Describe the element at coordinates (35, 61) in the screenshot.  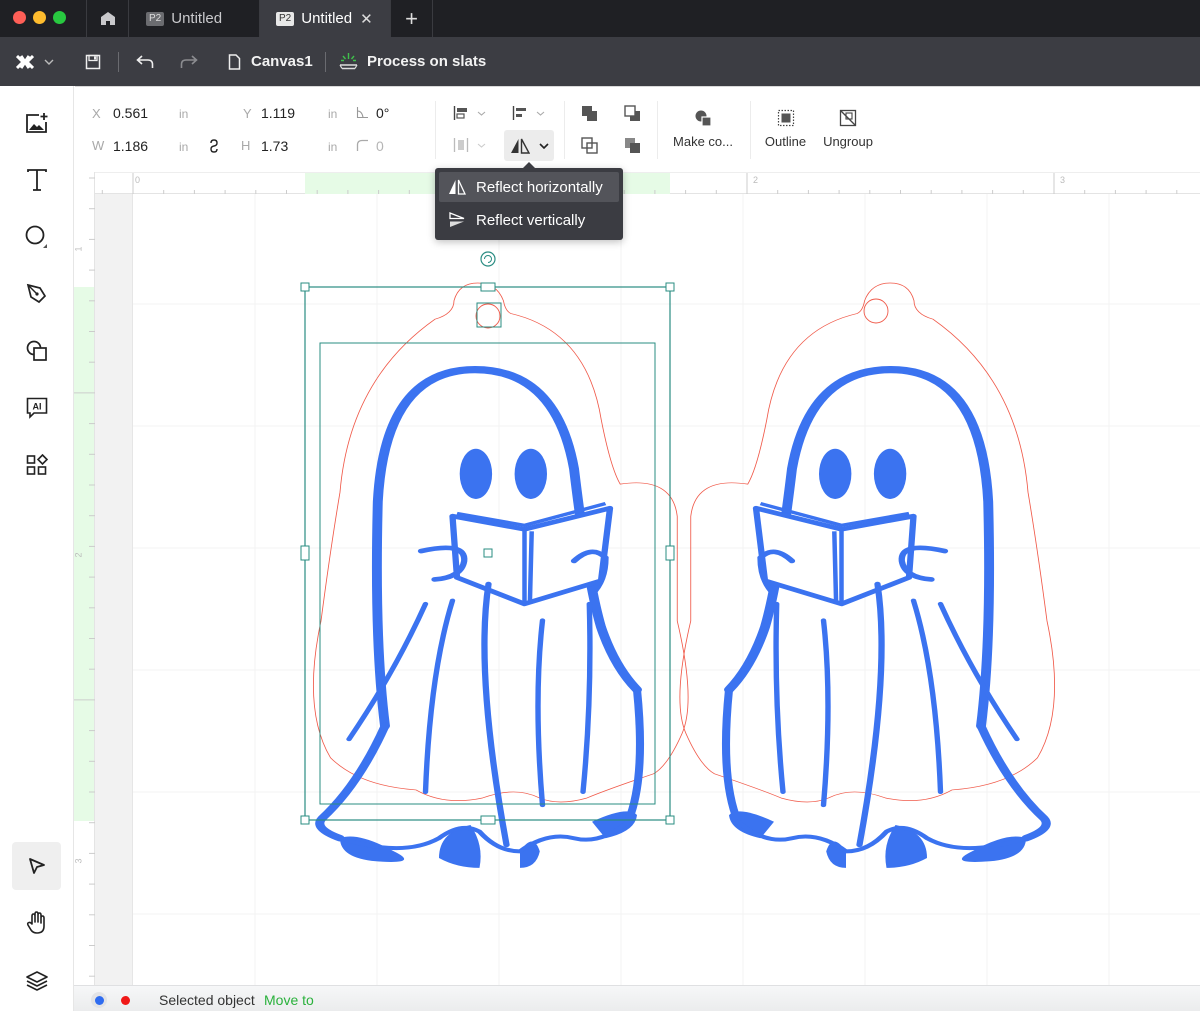
I see `app-menu-button` at that location.